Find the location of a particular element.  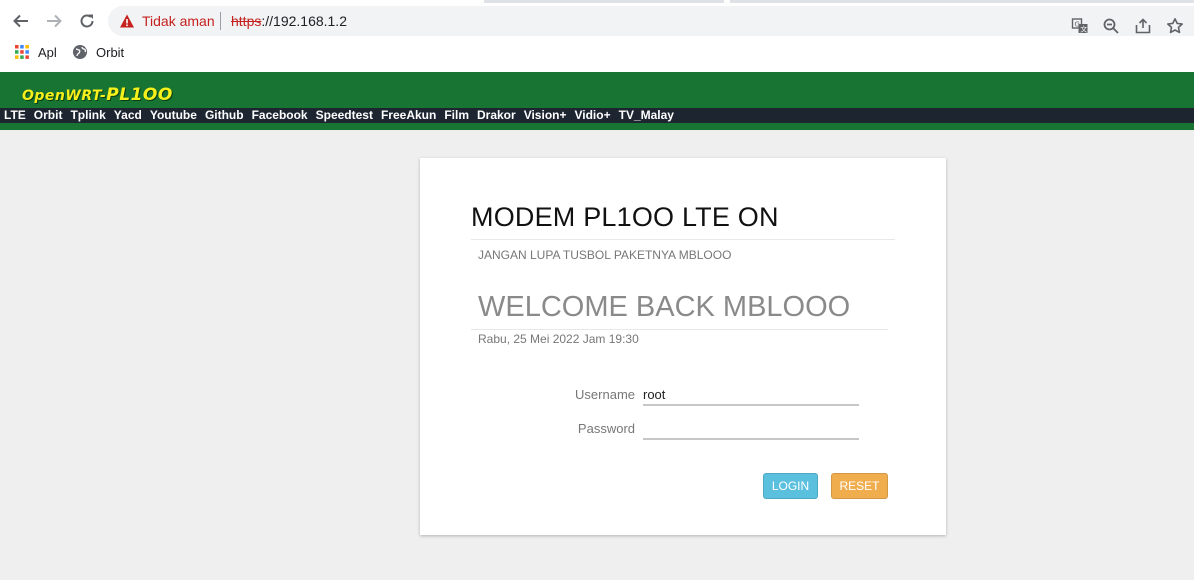

star-icon is located at coordinates (1175, 26).